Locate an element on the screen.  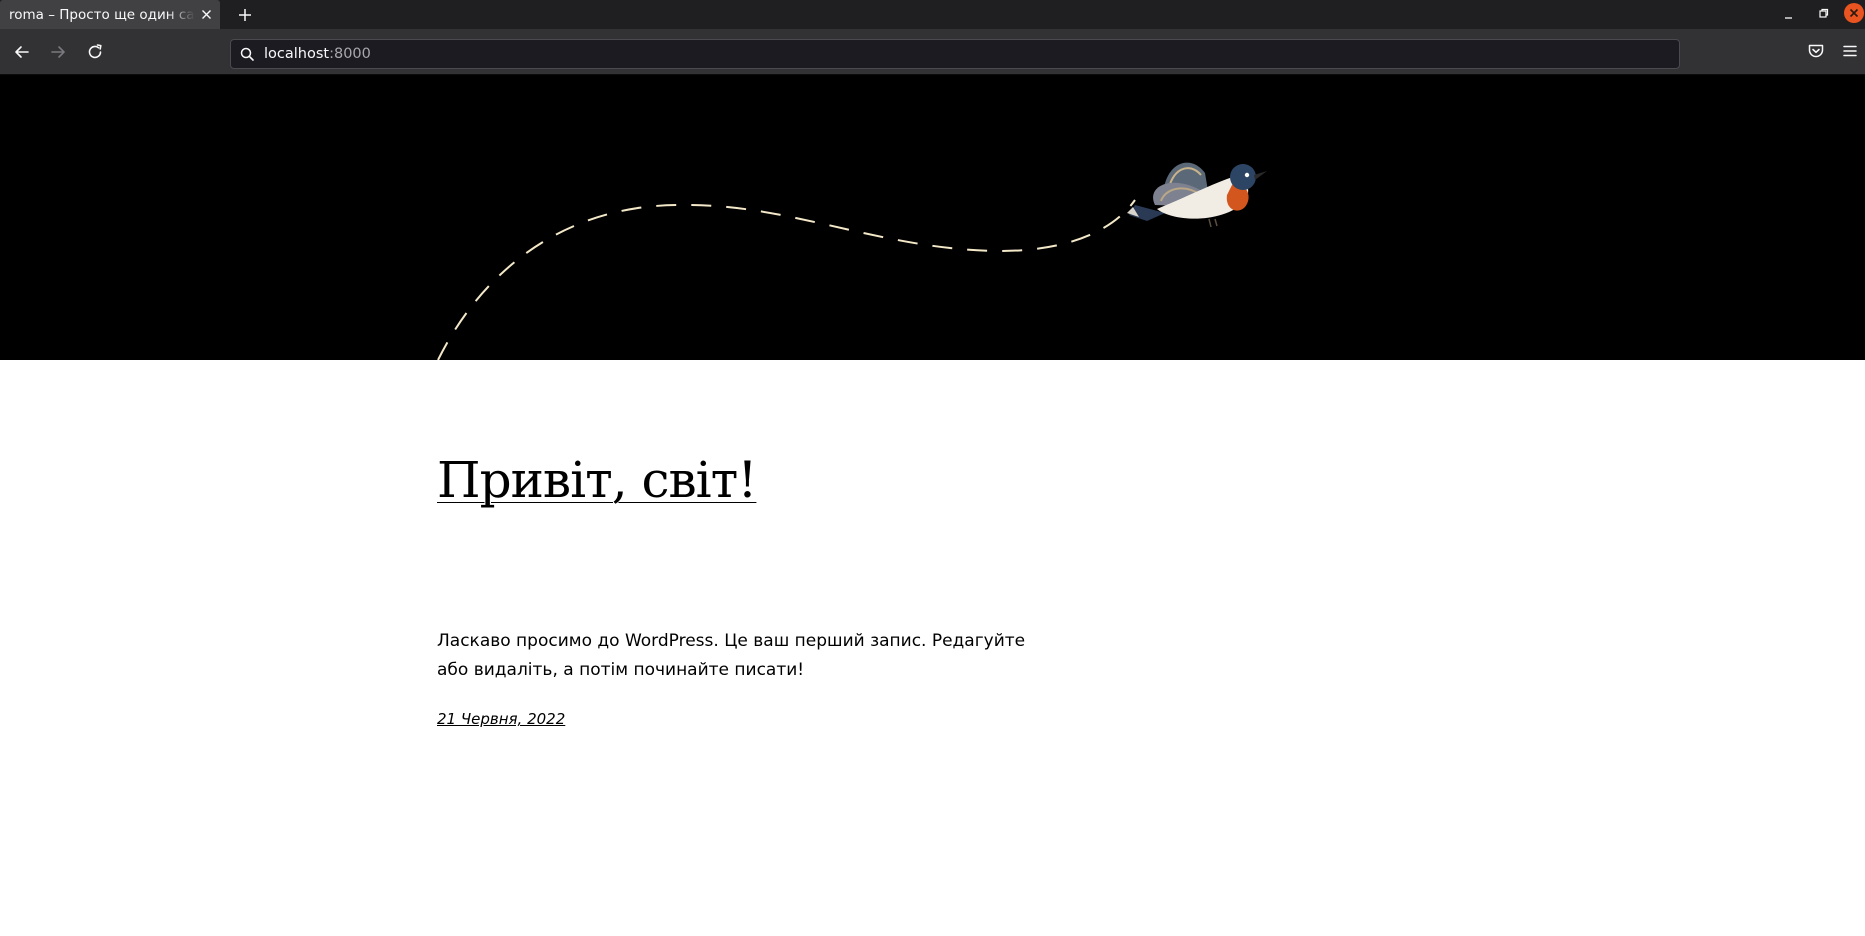
search-icon is located at coordinates (247, 54).